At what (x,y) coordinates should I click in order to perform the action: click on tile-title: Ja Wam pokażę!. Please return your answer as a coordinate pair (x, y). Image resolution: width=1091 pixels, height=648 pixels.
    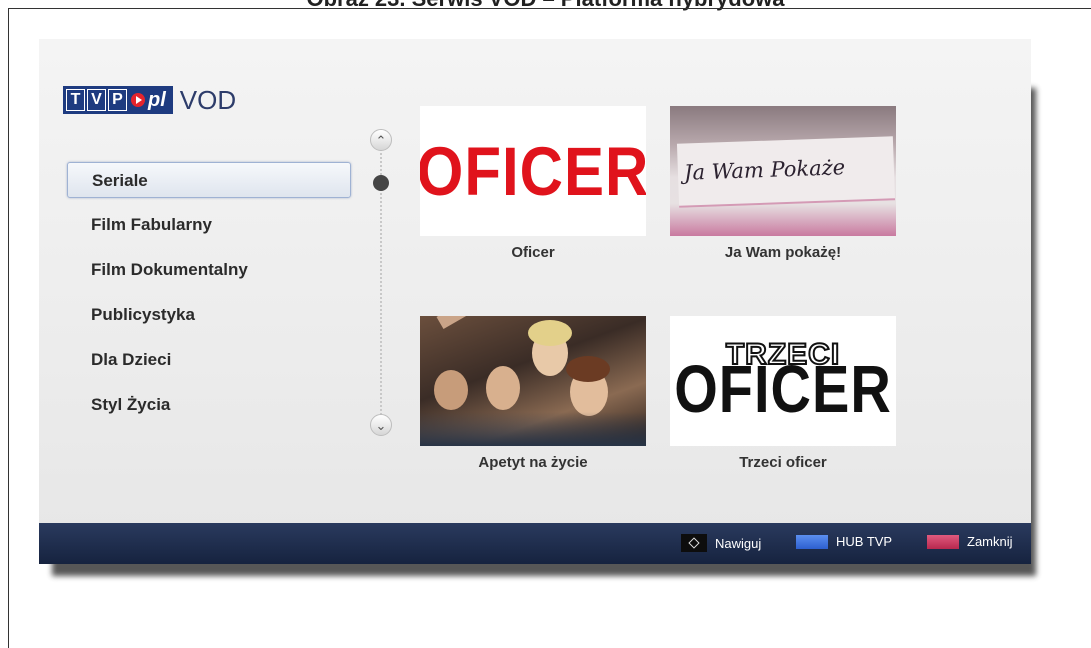
    Looking at the image, I should click on (783, 252).